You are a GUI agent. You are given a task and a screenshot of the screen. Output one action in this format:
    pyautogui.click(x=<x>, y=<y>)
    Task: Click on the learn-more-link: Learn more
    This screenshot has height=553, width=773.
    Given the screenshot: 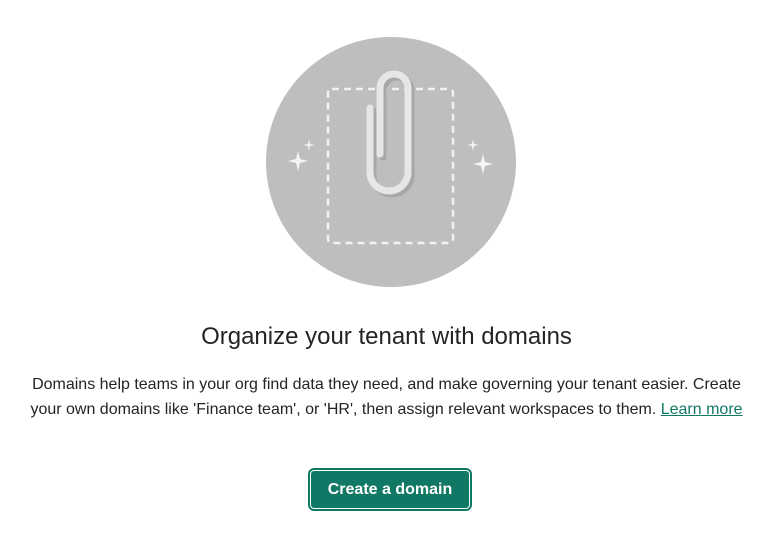 What is the action you would take?
    pyautogui.click(x=702, y=409)
    